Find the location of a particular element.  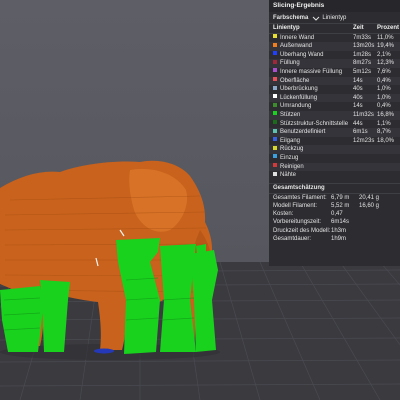

estimate-value: 6m14s is located at coordinates (340, 222).